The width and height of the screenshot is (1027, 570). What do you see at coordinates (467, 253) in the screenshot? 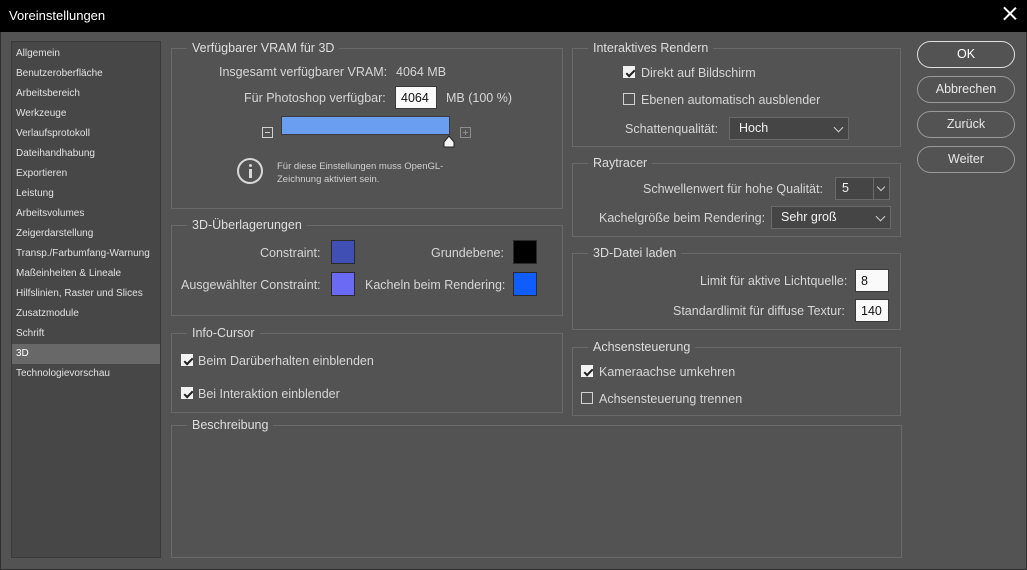
I see `groundplane-label: Grundebene:` at bounding box center [467, 253].